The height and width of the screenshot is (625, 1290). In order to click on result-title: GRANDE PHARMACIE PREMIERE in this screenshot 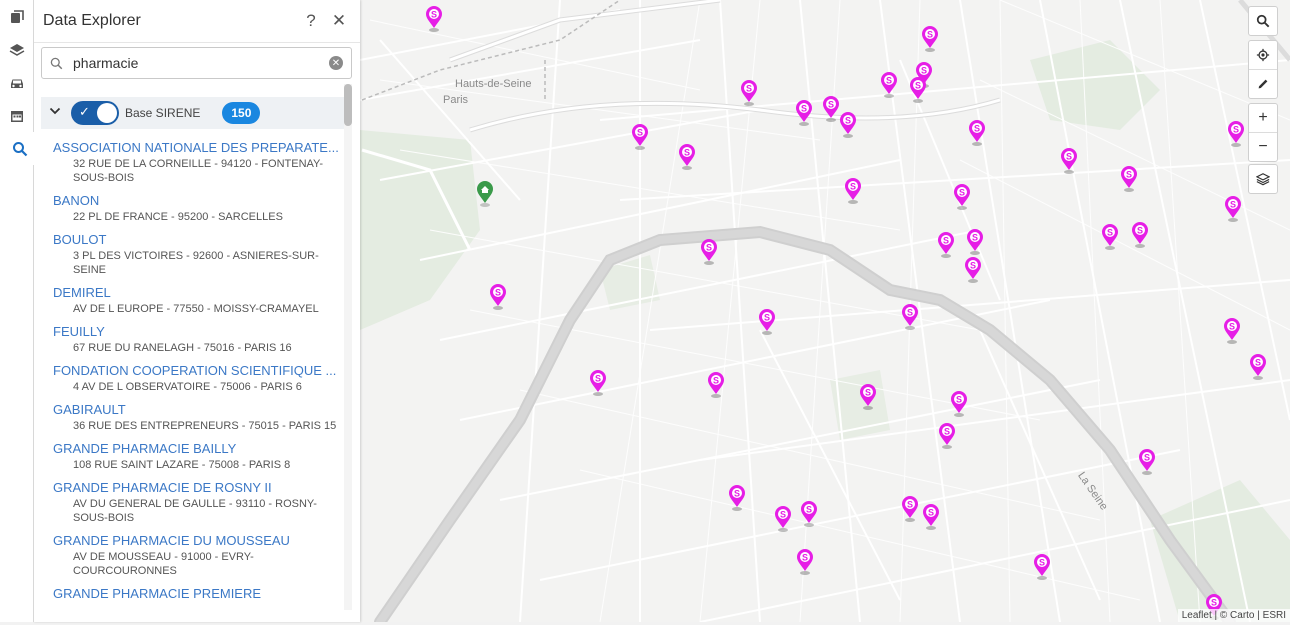, I will do `click(198, 593)`.